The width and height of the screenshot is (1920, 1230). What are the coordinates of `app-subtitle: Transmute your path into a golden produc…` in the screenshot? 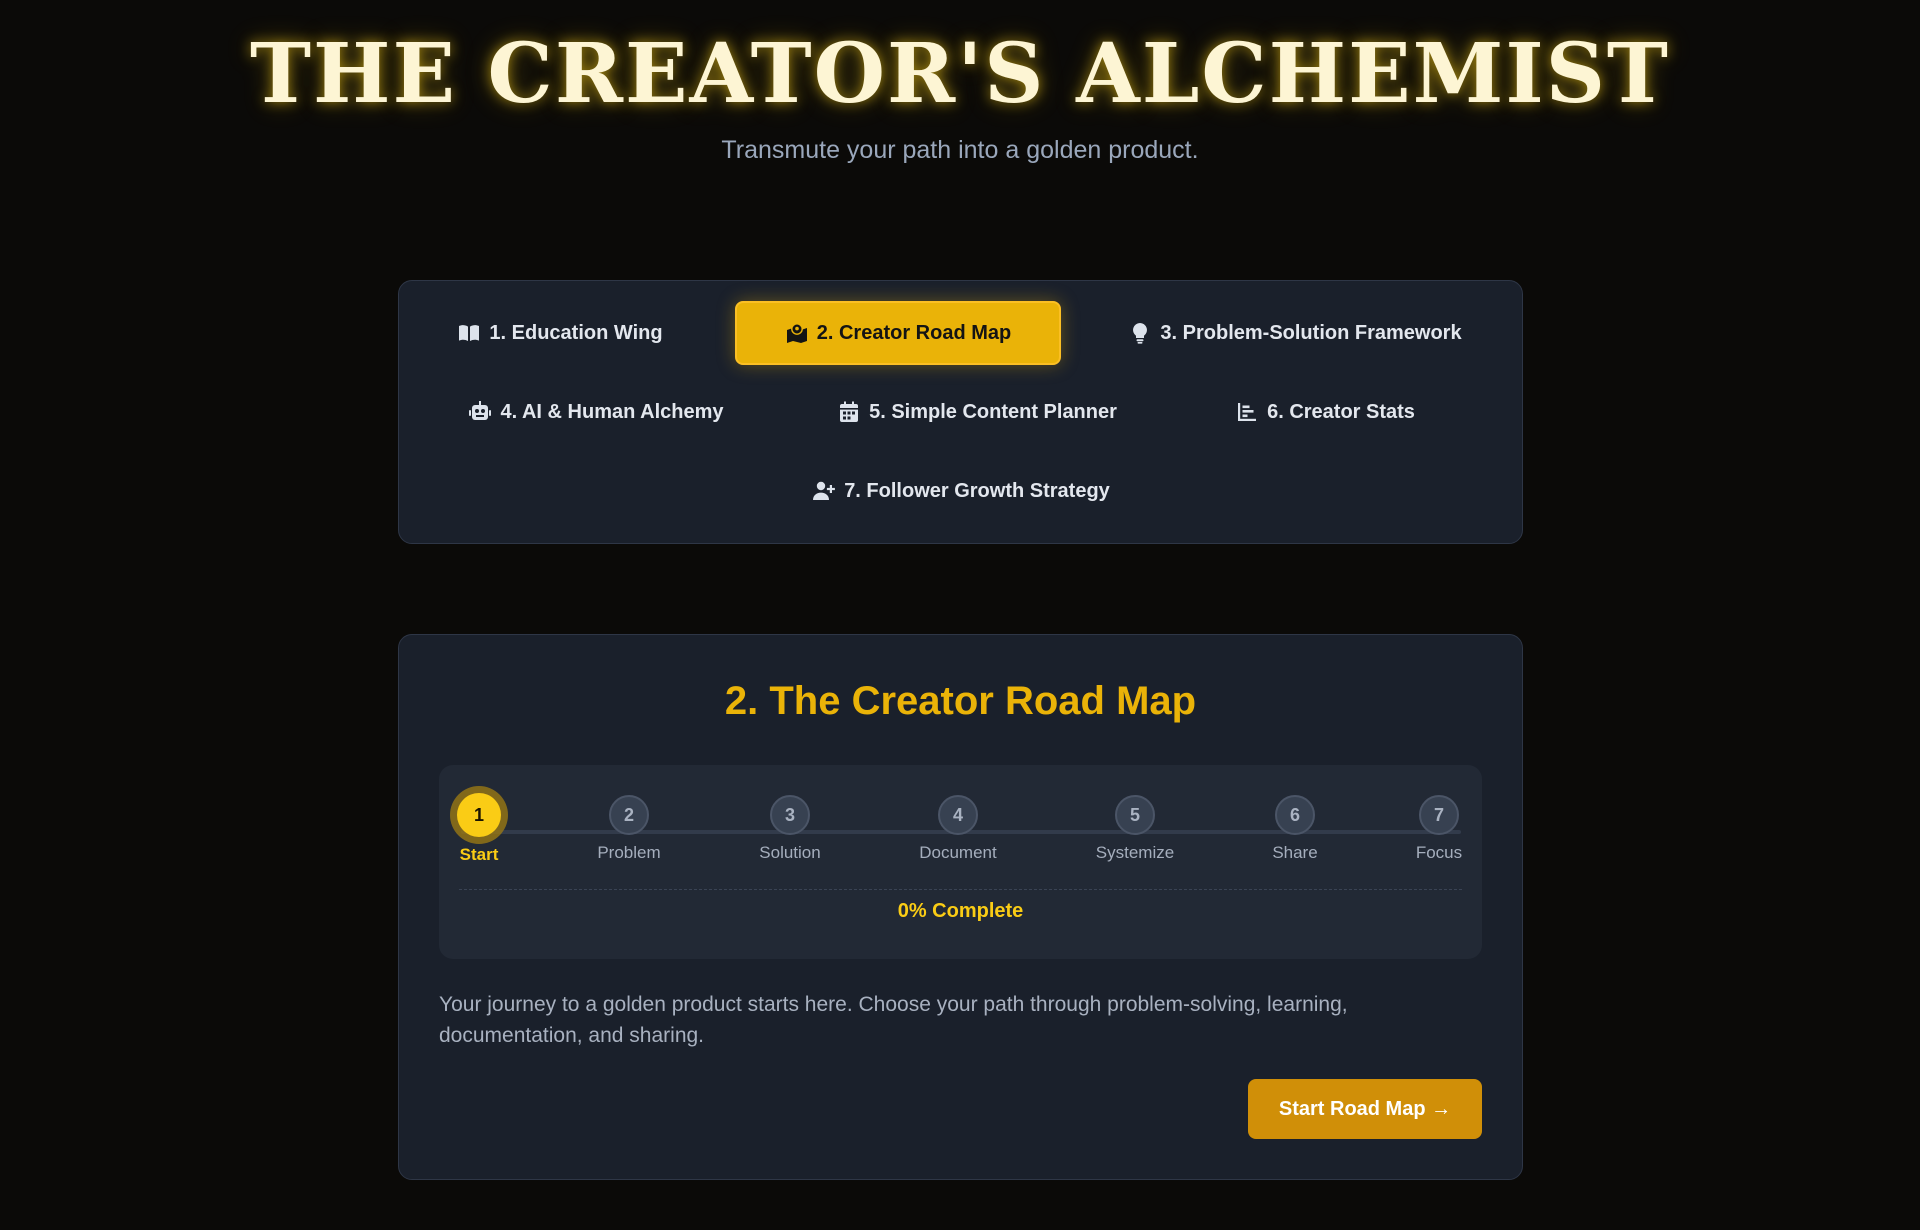 It's located at (960, 150).